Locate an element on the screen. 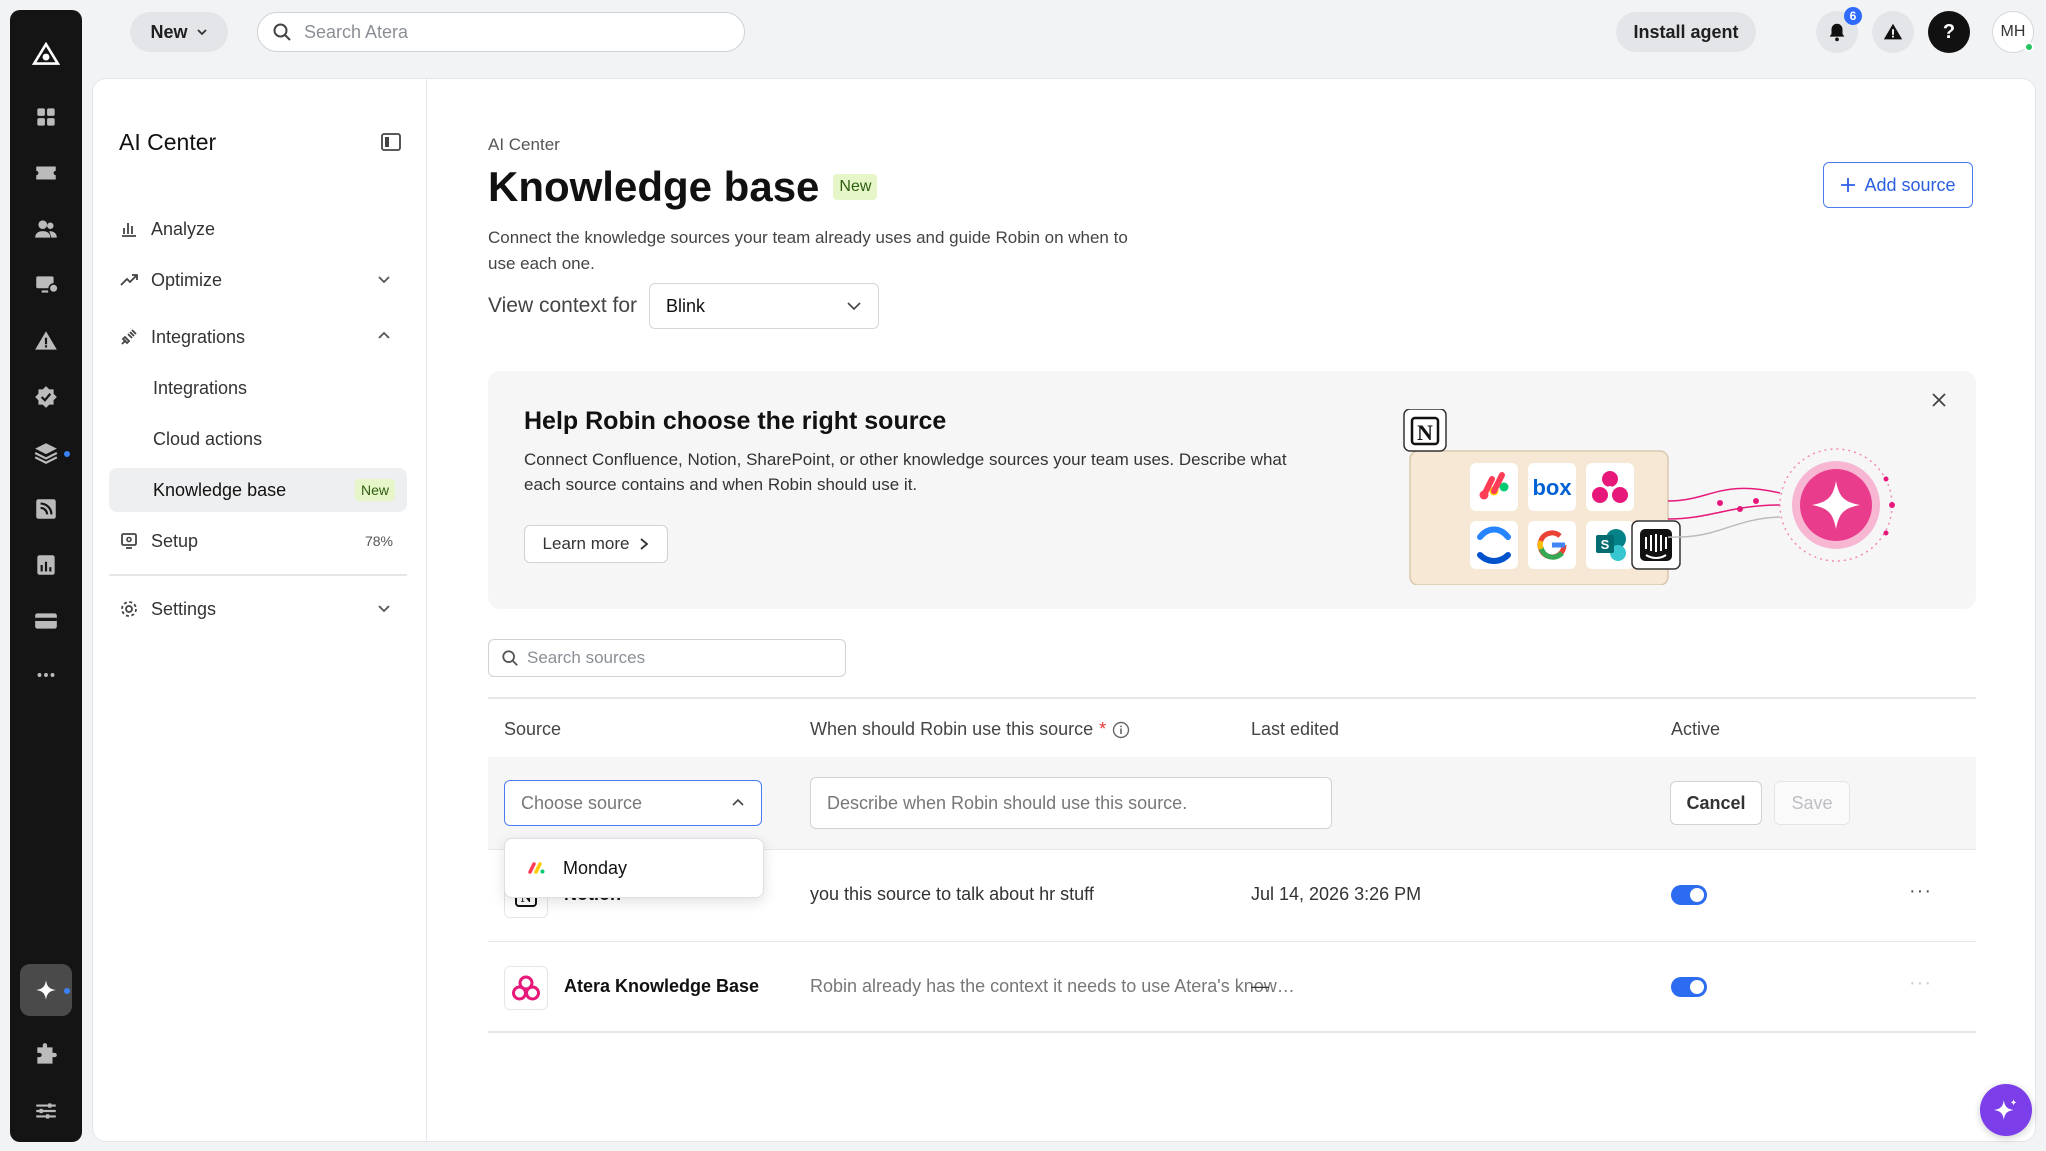 This screenshot has height=1151, width=2046. learn-more-button: Learn more is located at coordinates (596, 544).